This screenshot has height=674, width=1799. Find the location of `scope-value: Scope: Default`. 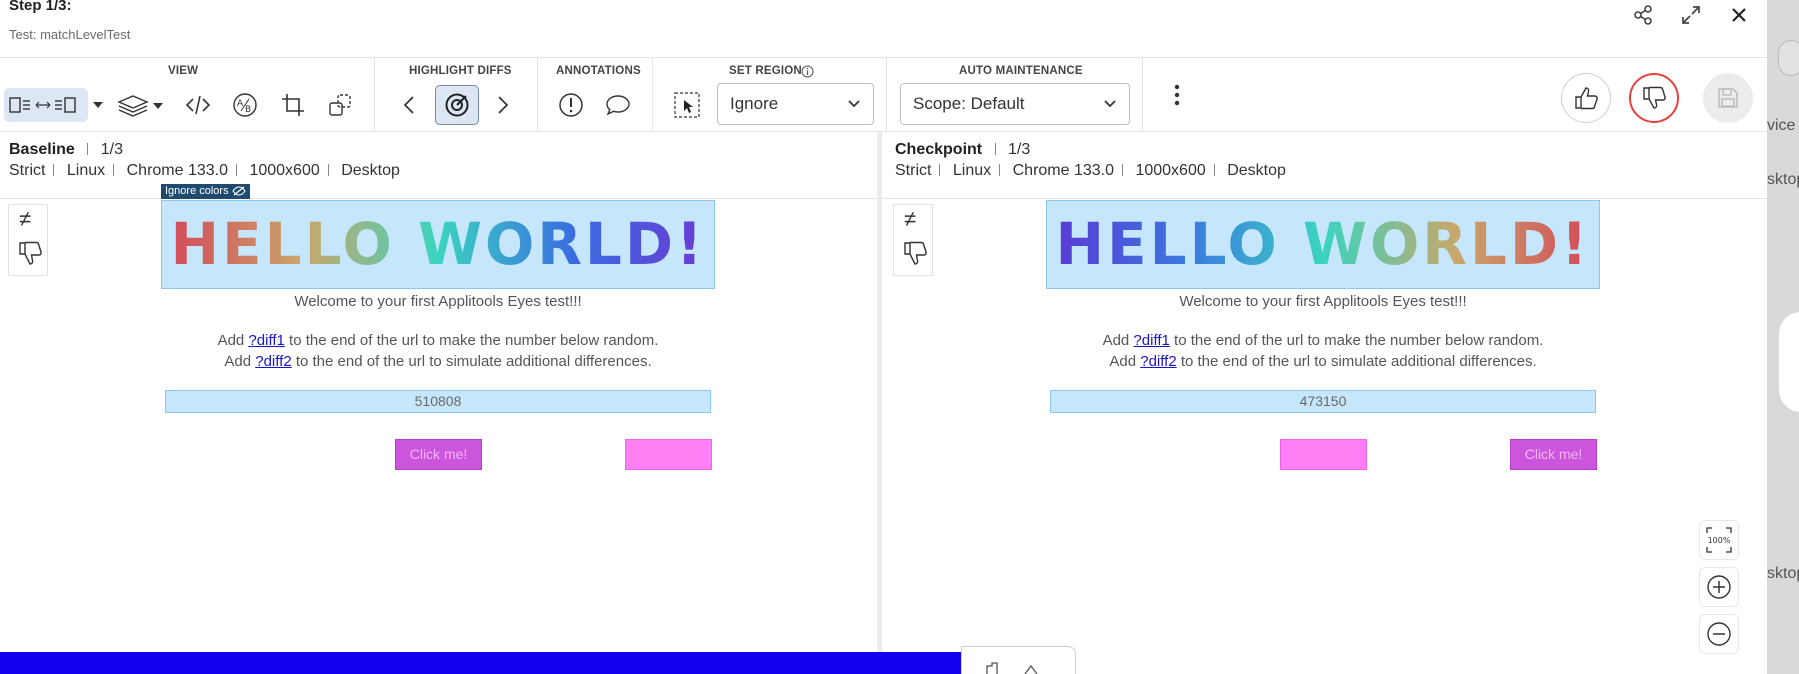

scope-value: Scope: Default is located at coordinates (969, 103).